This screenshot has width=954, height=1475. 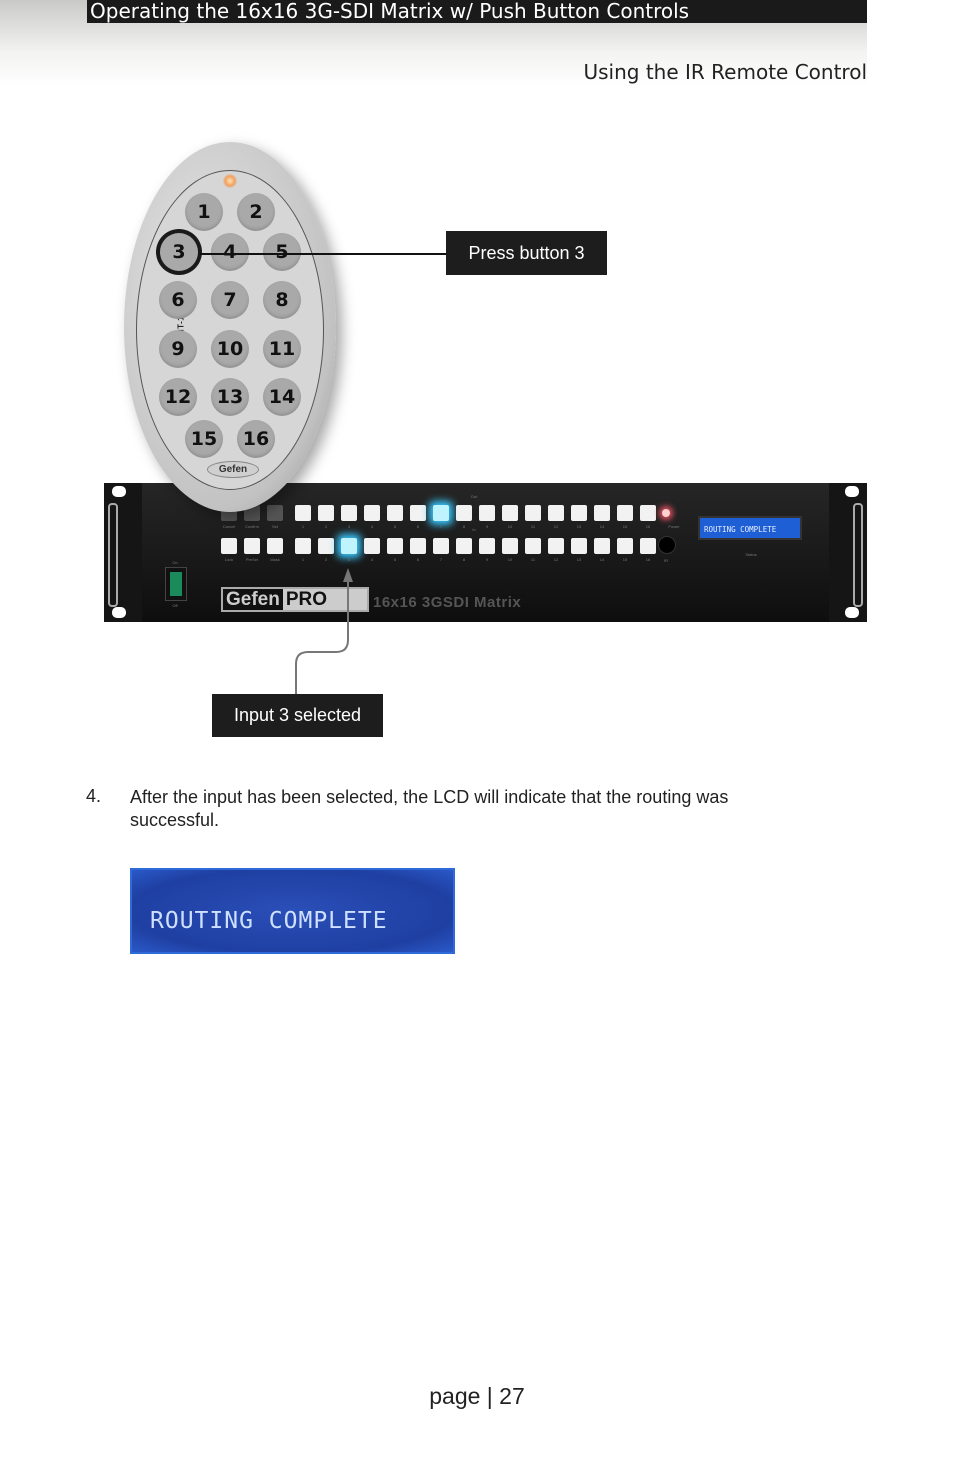 I want to click on lcd-display: ROUTING COMPLETE, so click(x=292, y=911).